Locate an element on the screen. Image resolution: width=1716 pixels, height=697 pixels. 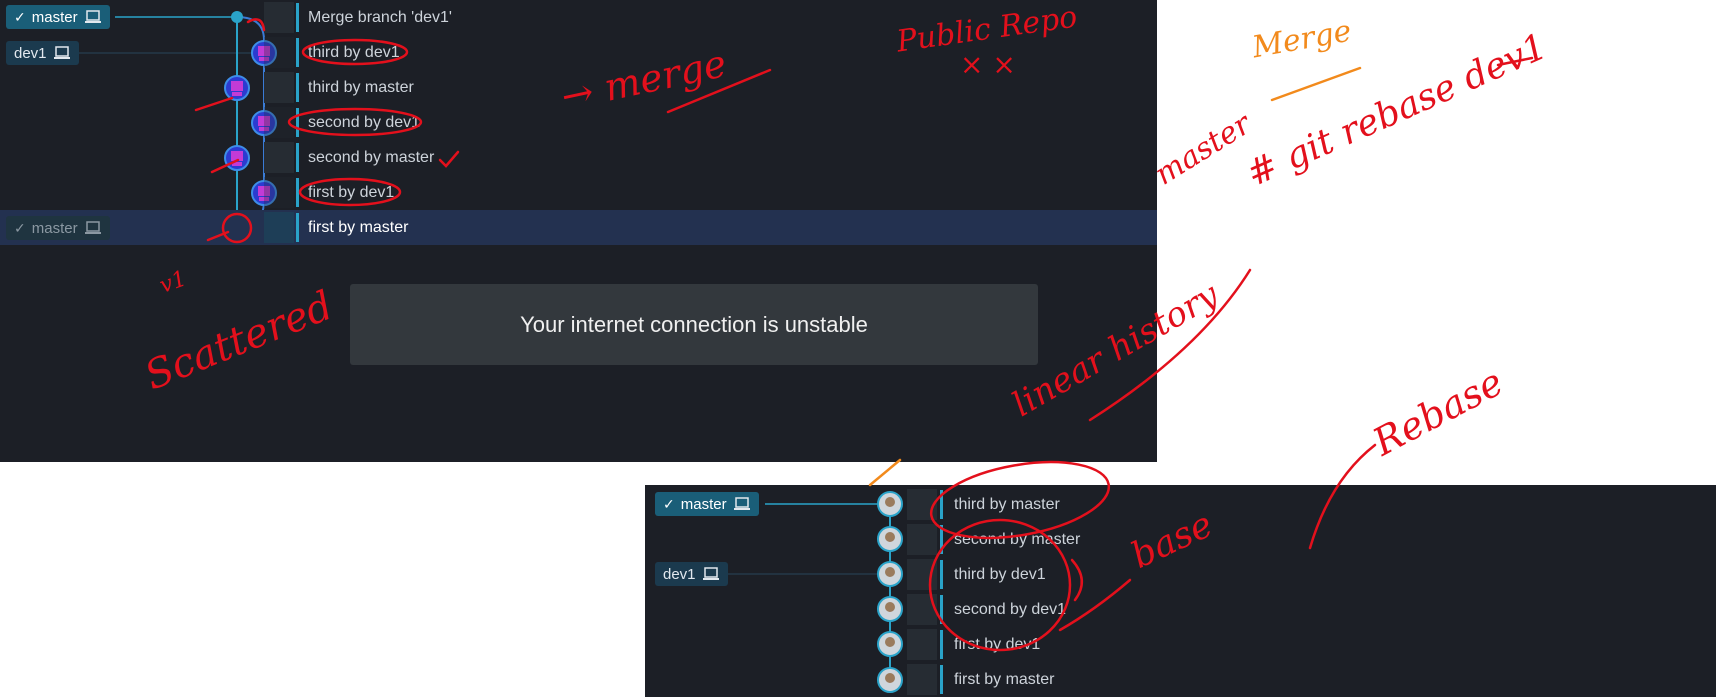
annotation-git-rebase: # git rebase dev1 is located at coordinates (1397, 110).